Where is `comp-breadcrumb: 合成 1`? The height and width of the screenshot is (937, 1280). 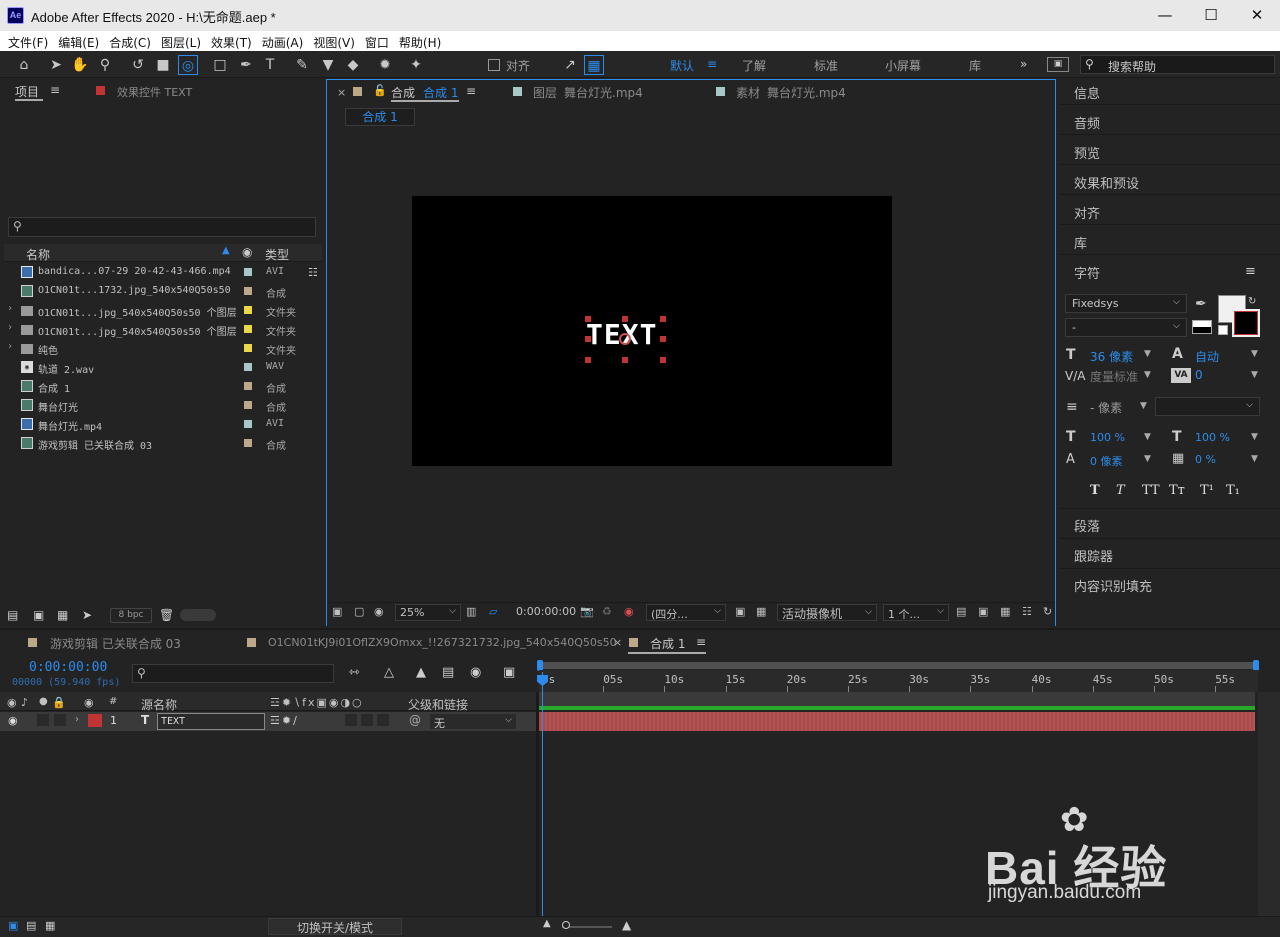 comp-breadcrumb: 合成 1 is located at coordinates (380, 117).